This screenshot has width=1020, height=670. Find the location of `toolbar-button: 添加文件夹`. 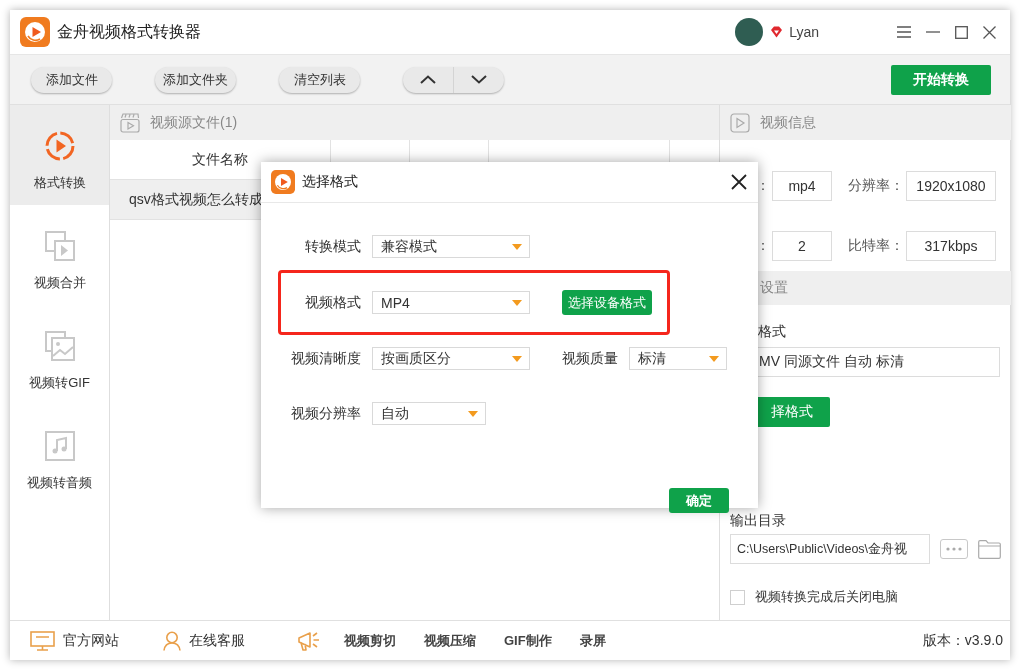

toolbar-button: 添加文件夹 is located at coordinates (195, 79).